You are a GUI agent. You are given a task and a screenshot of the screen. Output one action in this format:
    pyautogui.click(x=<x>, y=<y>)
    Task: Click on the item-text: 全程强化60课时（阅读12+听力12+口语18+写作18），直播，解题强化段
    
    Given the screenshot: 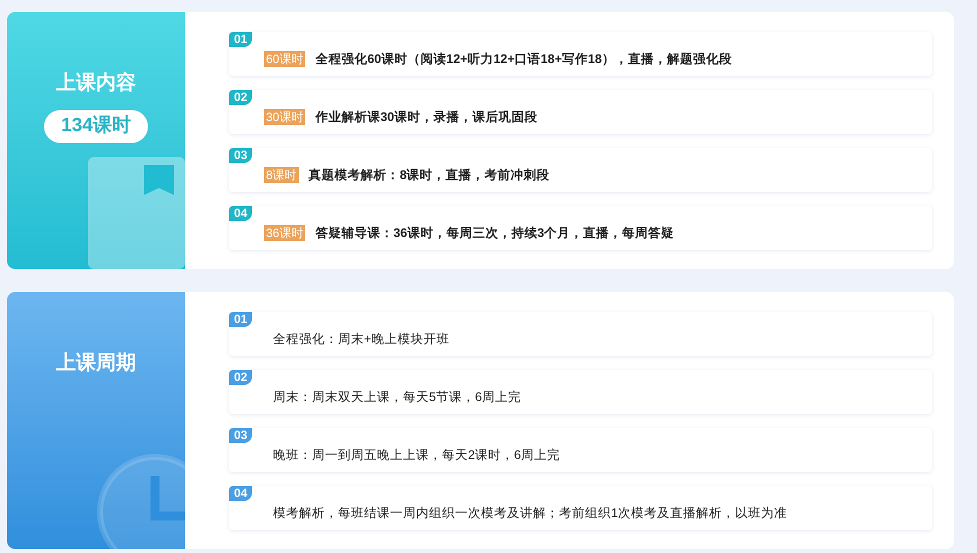 What is the action you would take?
    pyautogui.click(x=523, y=59)
    